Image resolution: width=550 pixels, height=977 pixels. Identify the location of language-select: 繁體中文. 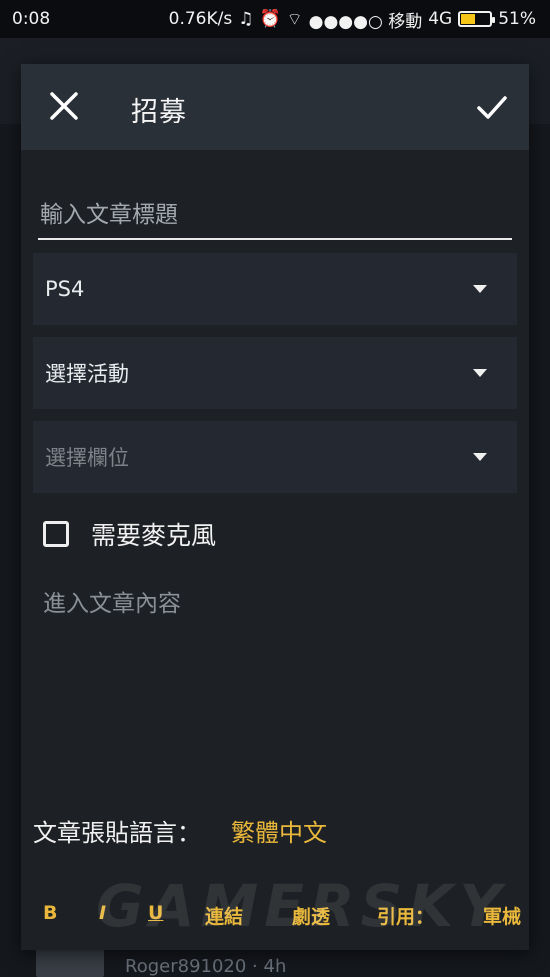
(279, 830).